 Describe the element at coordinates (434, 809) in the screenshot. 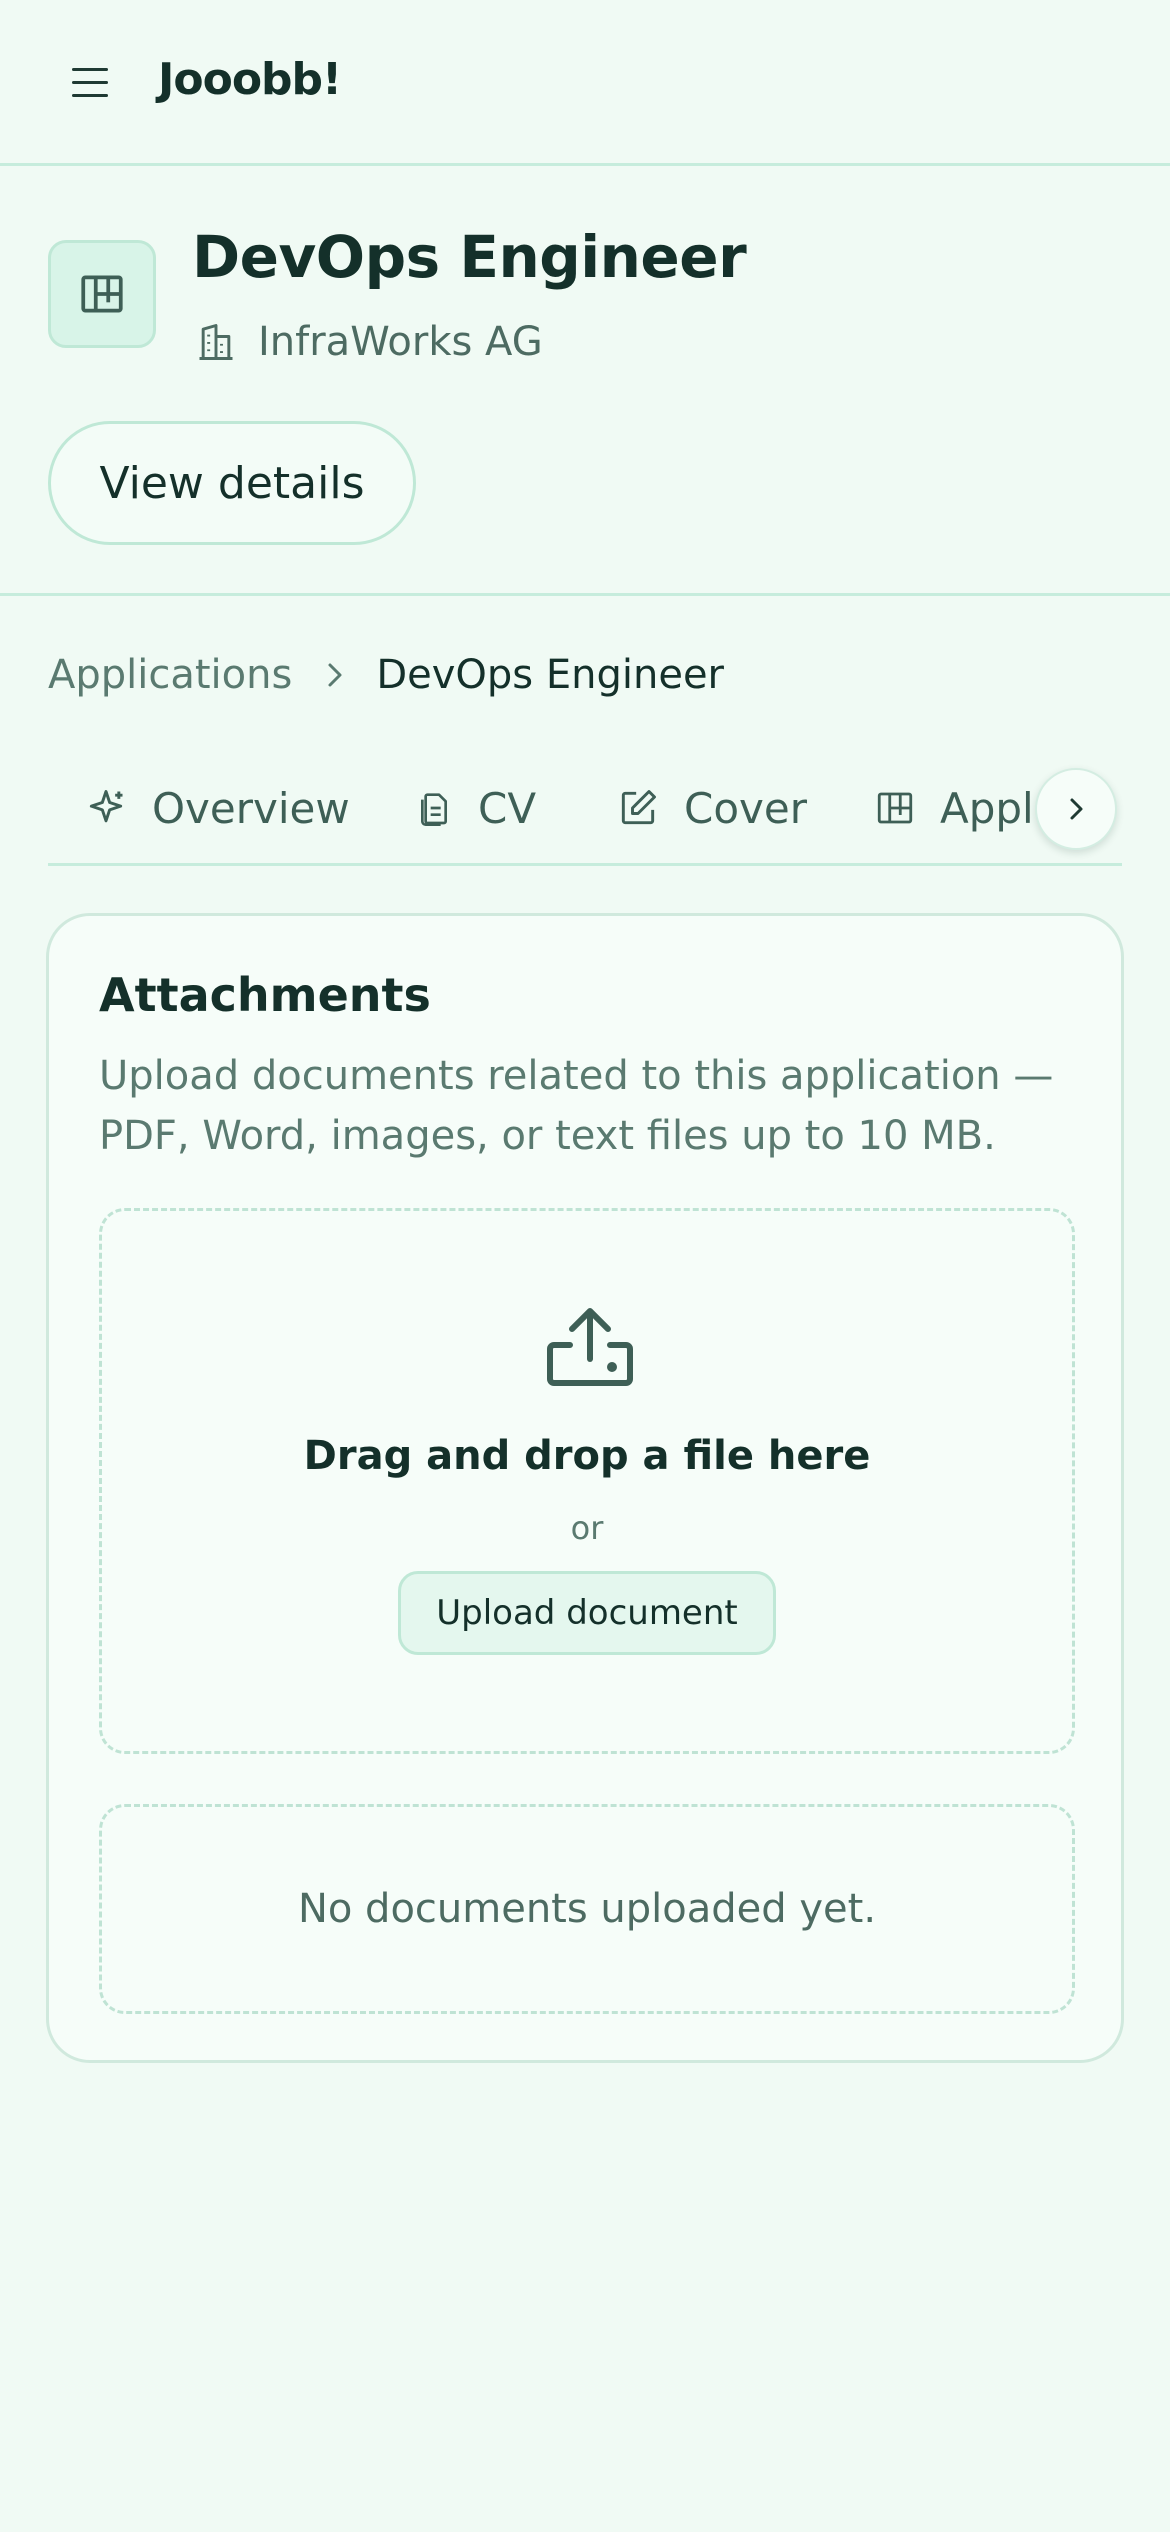

I see `files-icon` at that location.